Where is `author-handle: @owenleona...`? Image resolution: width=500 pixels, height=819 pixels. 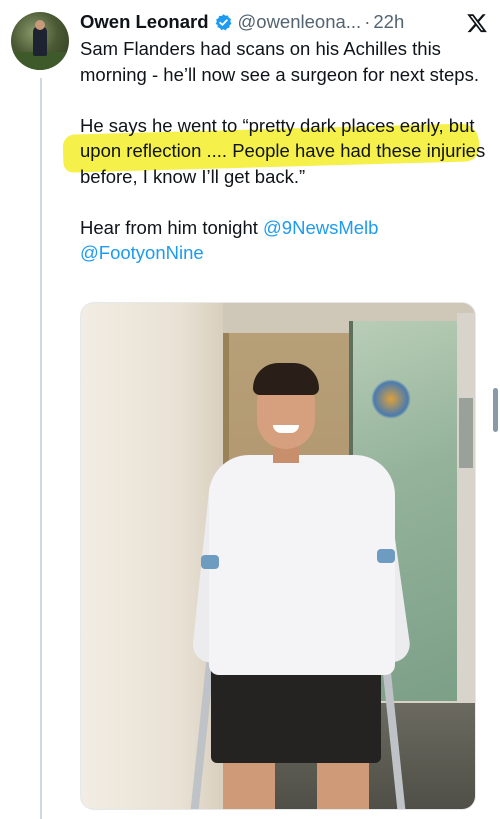 author-handle: @owenleona... is located at coordinates (300, 22).